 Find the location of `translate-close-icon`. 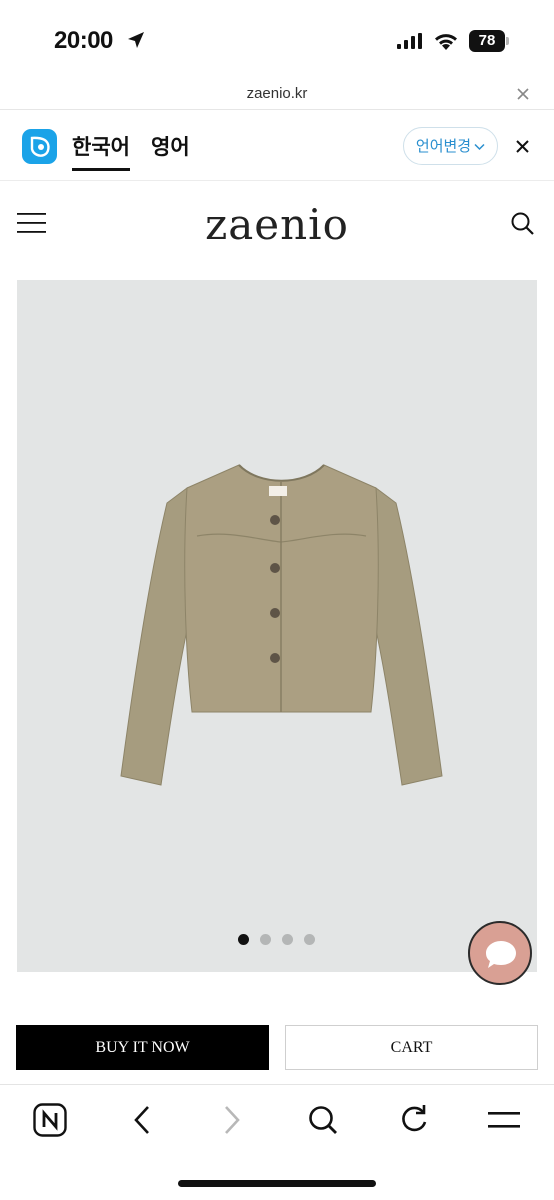

translate-close-icon is located at coordinates (522, 146).